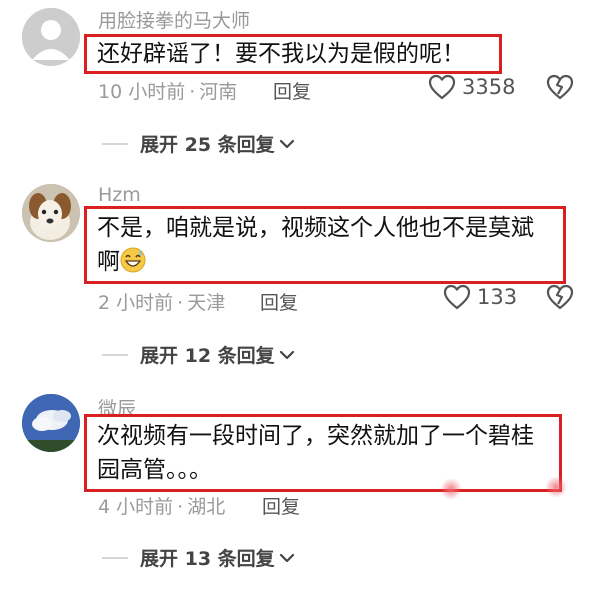 The width and height of the screenshot is (600, 593). What do you see at coordinates (142, 92) in the screenshot?
I see `comment-time: 10 小时前` at bounding box center [142, 92].